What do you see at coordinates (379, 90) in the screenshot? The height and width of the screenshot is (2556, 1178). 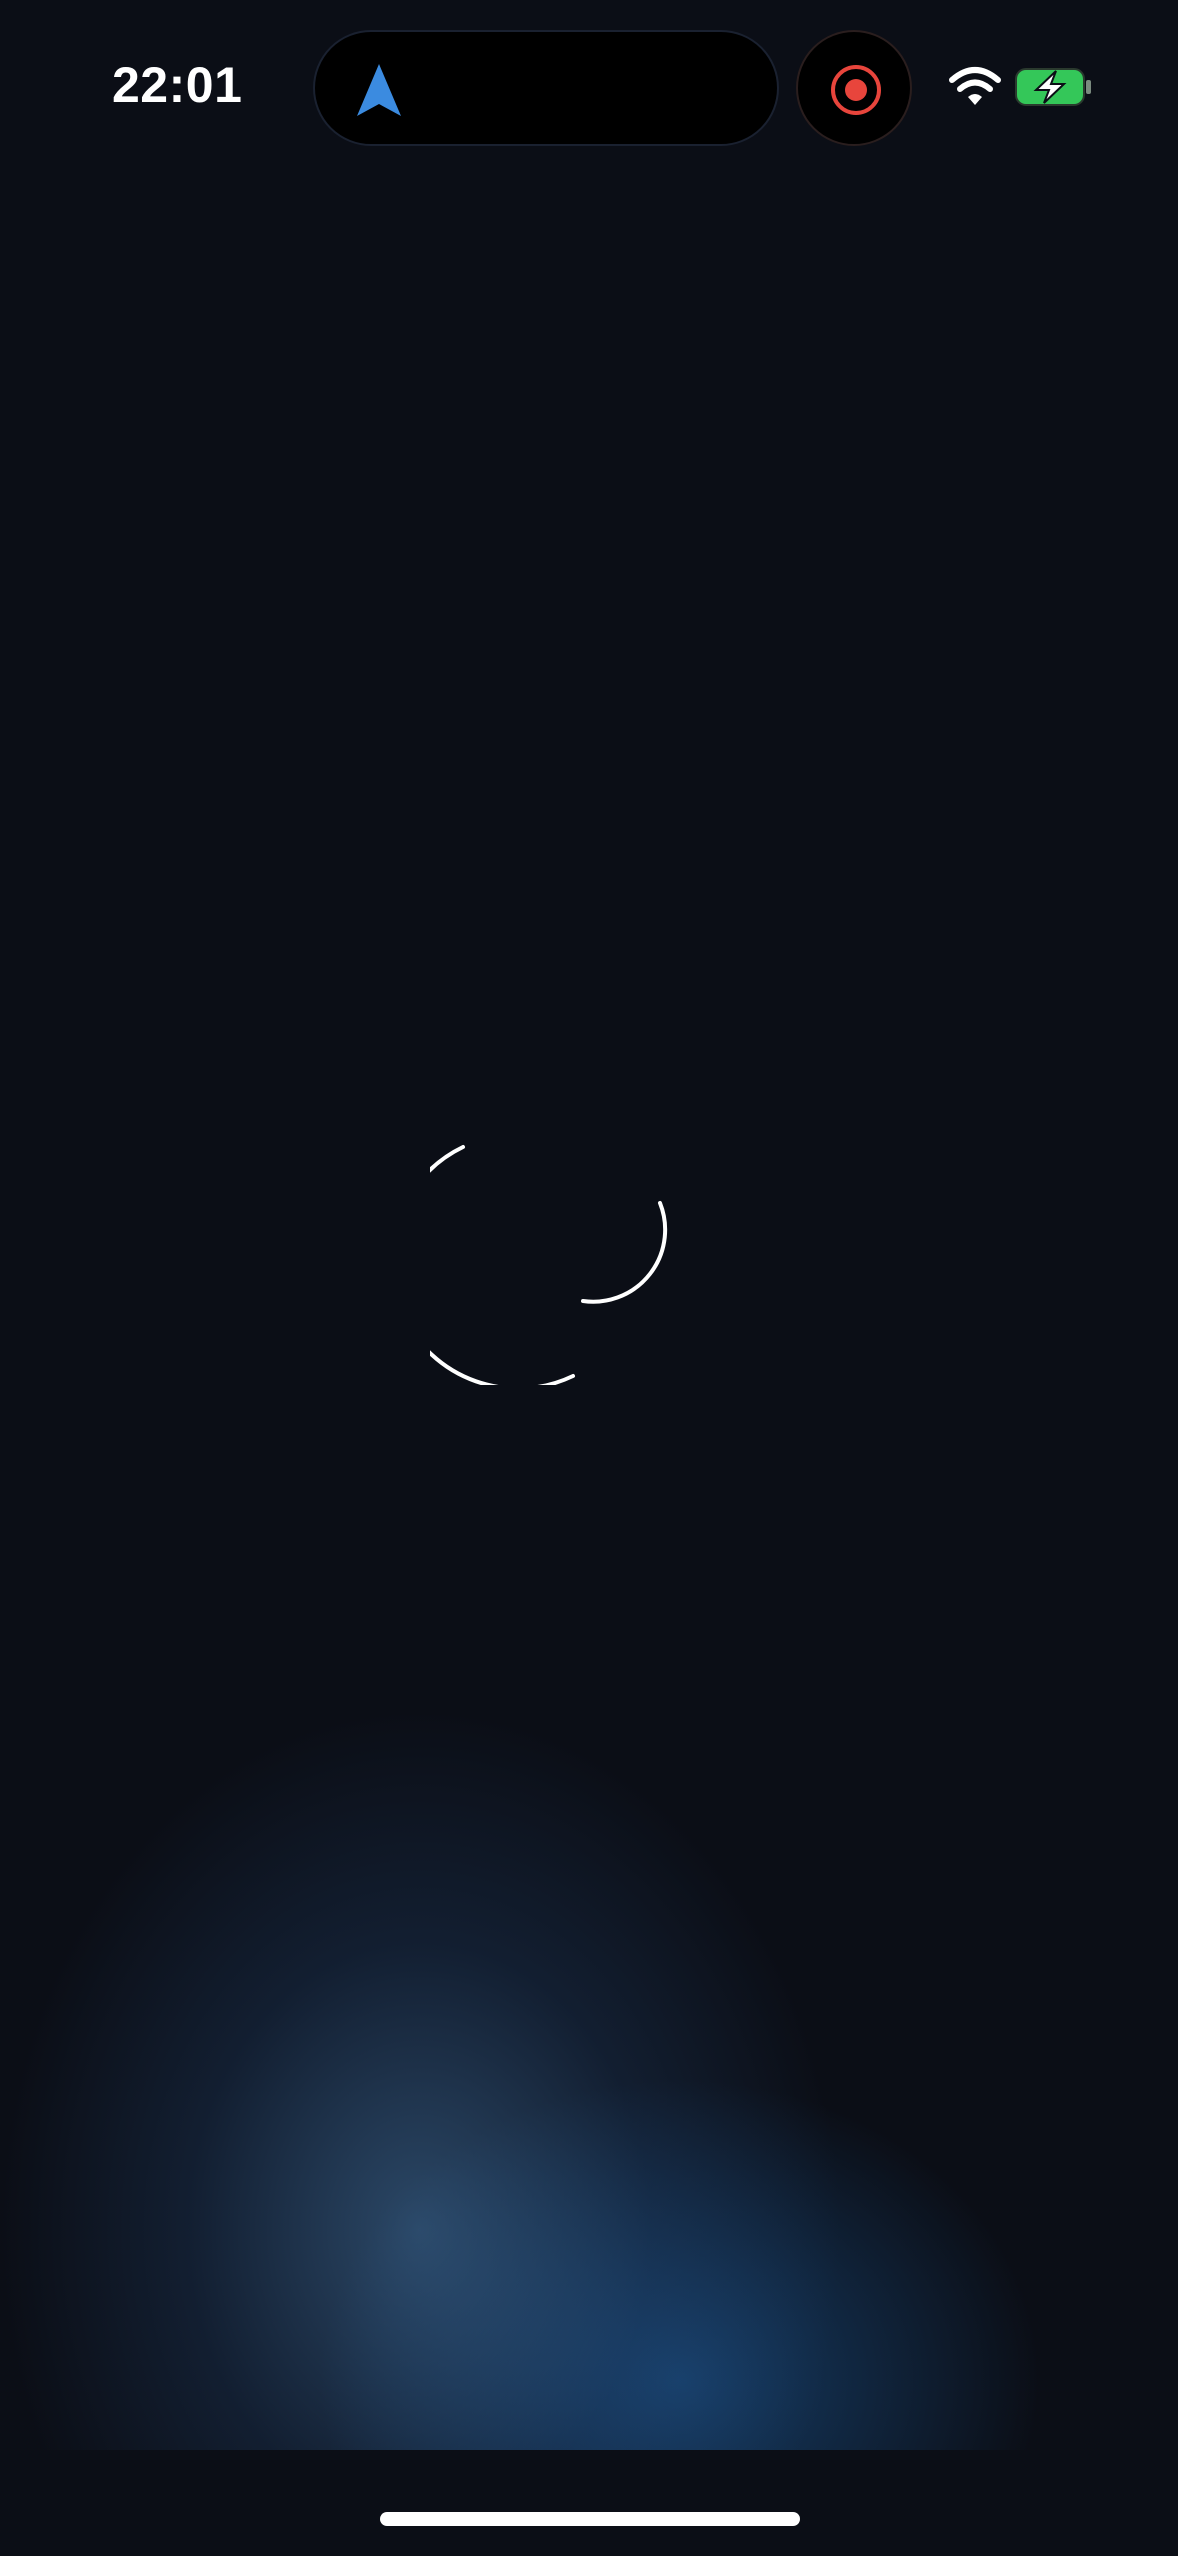 I see `navigation-arrow-icon` at bounding box center [379, 90].